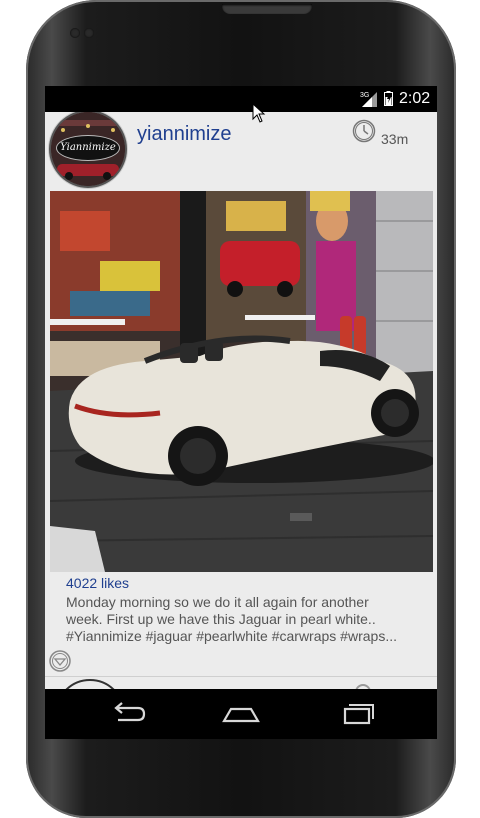 The width and height of the screenshot is (480, 818). Describe the element at coordinates (368, 99) in the screenshot. I see `signal-3g-icon: 3G` at that location.